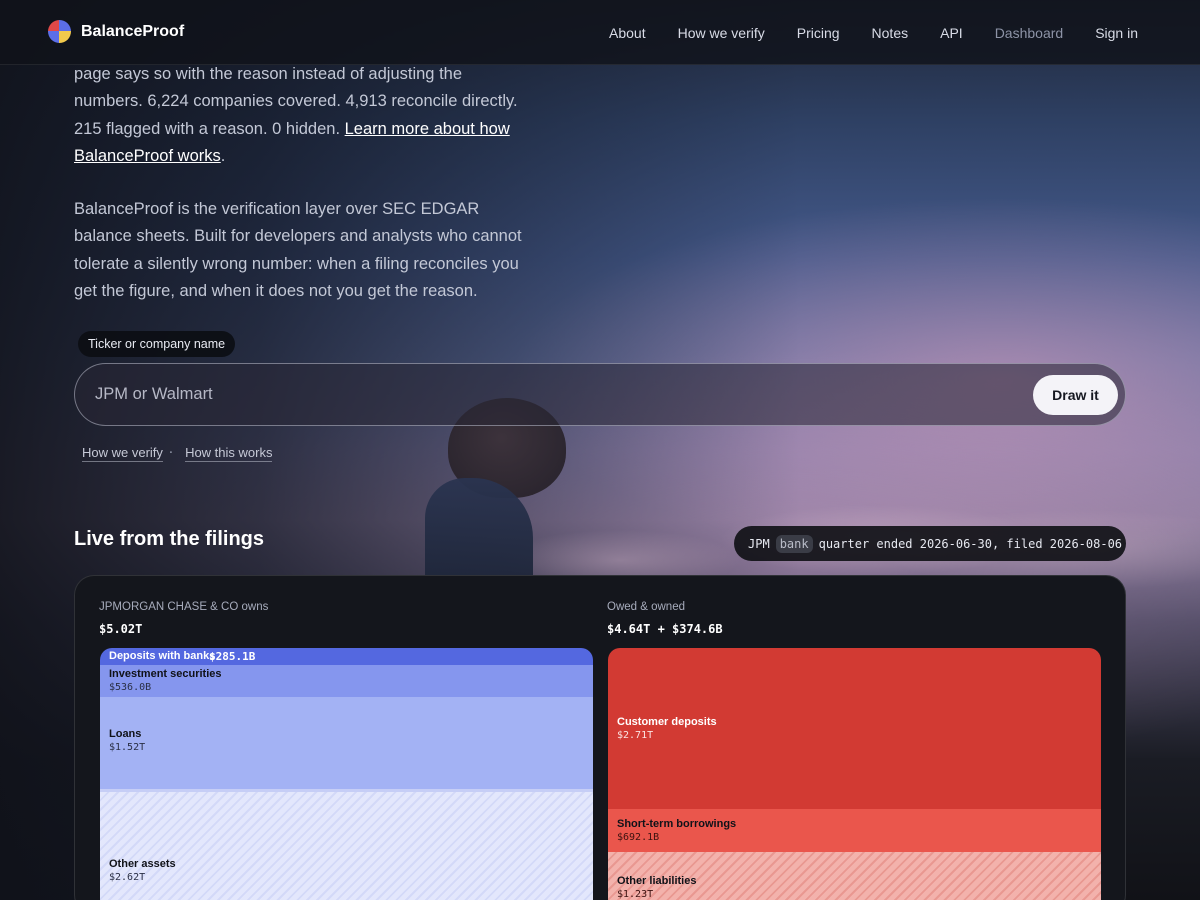 The image size is (1200, 900). Describe the element at coordinates (657, 881) in the screenshot. I see `block-label: Other liabilities` at that location.